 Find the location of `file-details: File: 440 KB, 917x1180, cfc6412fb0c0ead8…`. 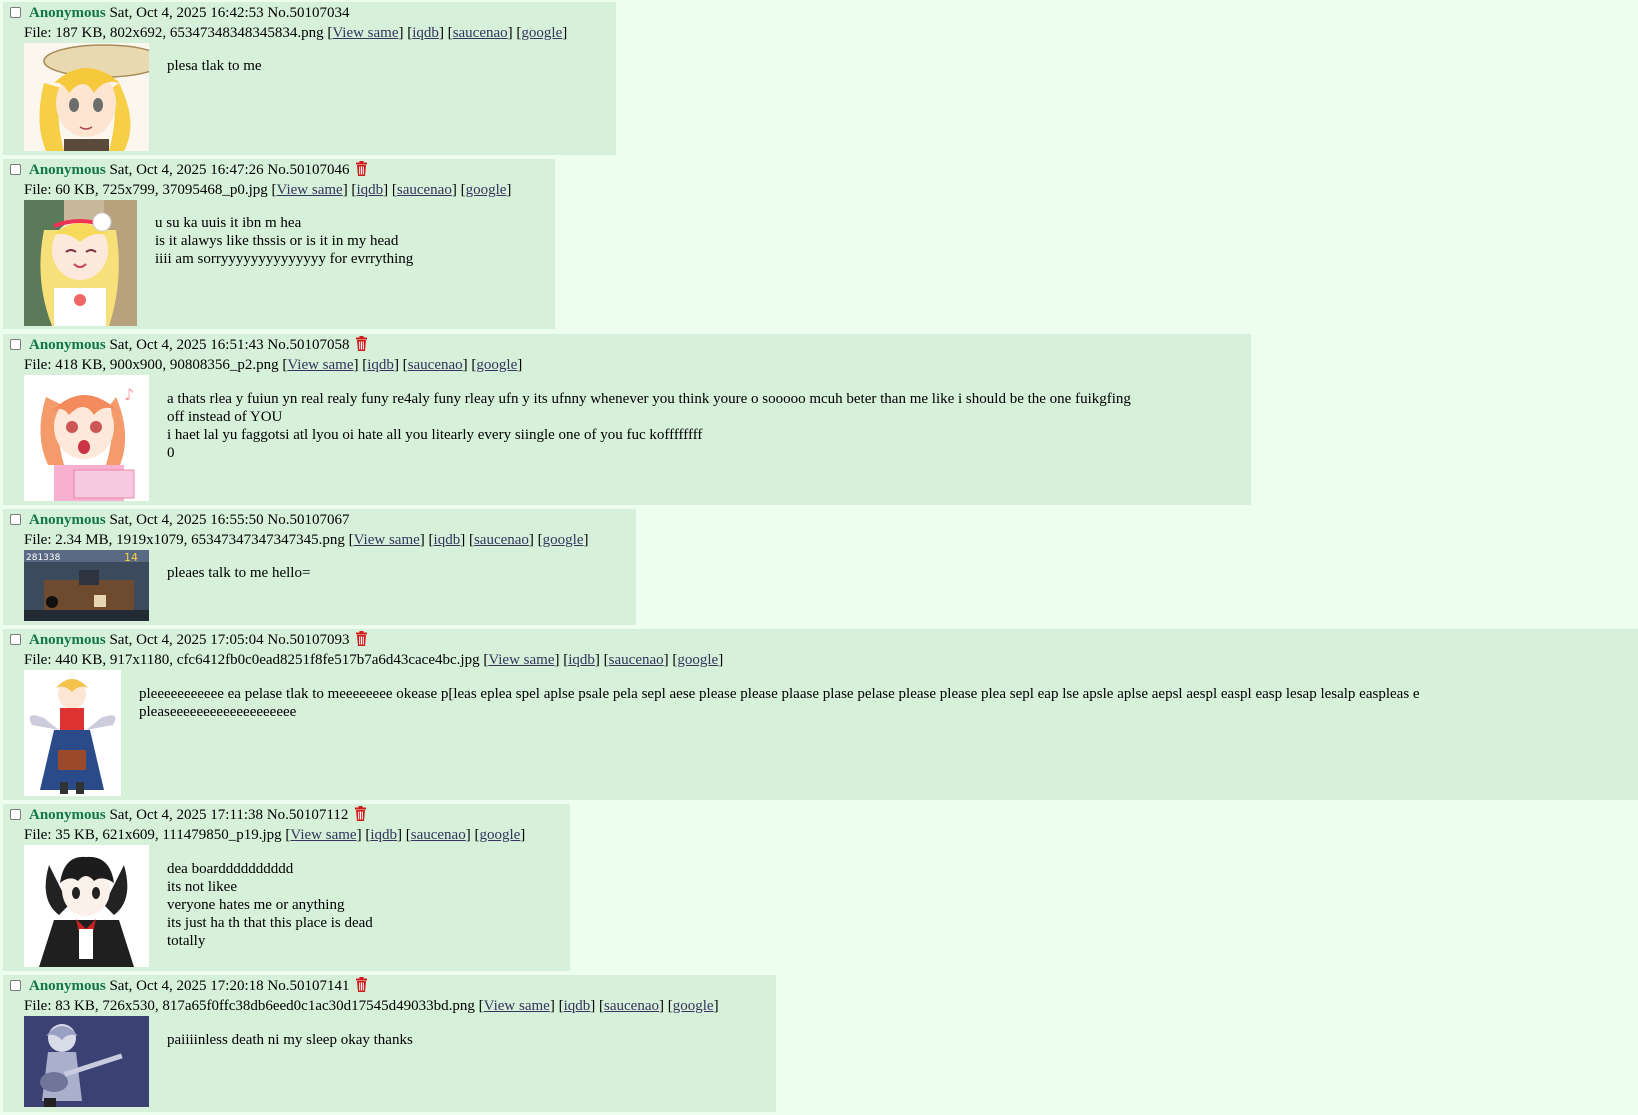

file-details: File: 440 KB, 917x1180, cfc6412fb0c0ead8… is located at coordinates (252, 660).